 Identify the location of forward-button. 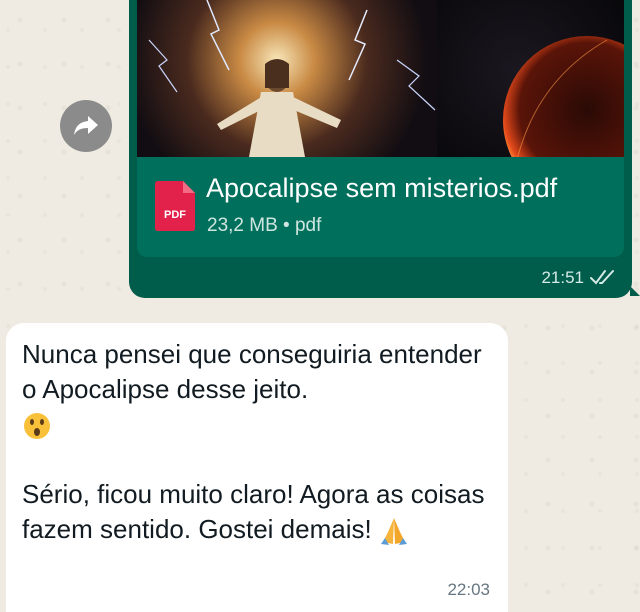
(86, 126).